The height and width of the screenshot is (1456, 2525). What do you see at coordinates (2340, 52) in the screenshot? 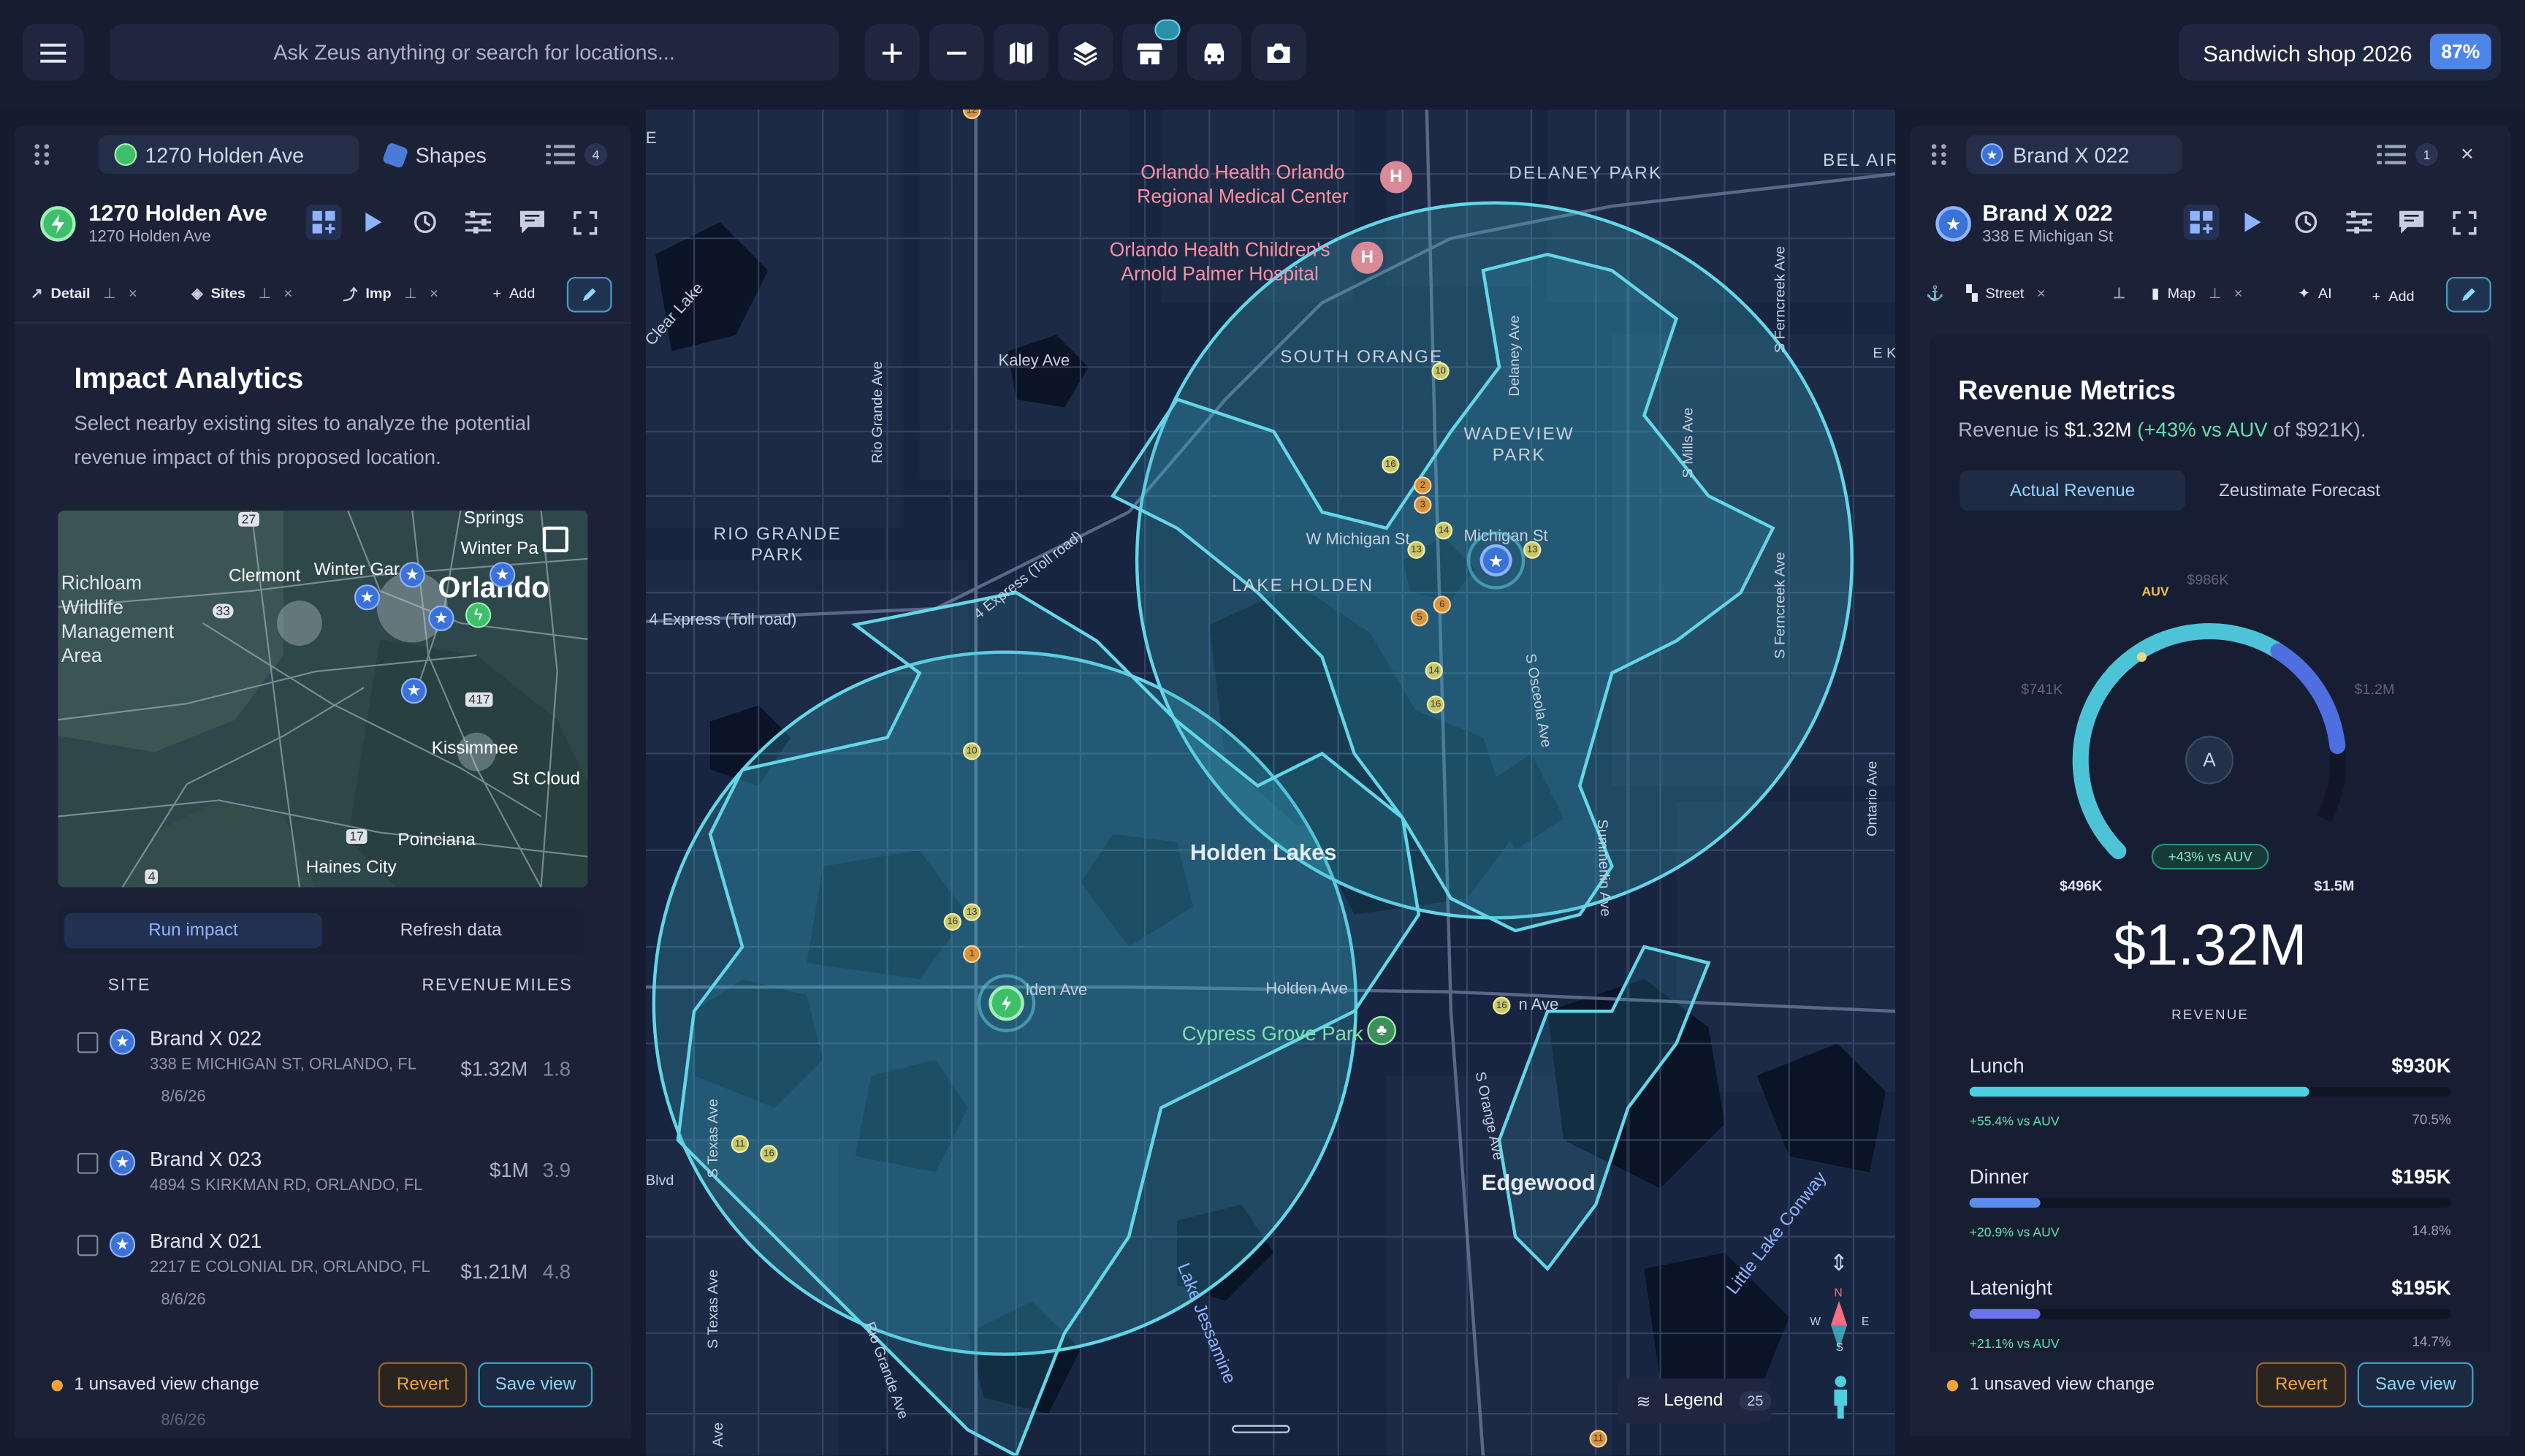
I see `project-selector: Sandwich shop 2026 87%` at bounding box center [2340, 52].